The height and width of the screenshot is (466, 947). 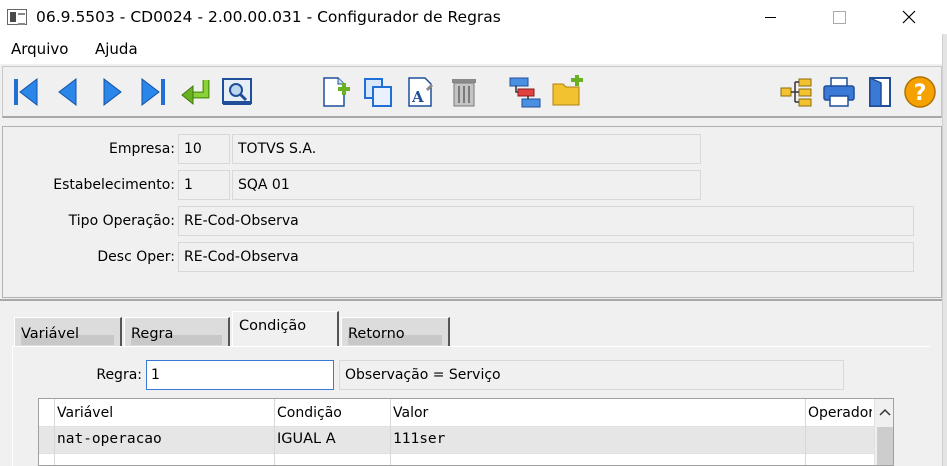 I want to click on vertical-scrollbar, so click(x=883, y=432).